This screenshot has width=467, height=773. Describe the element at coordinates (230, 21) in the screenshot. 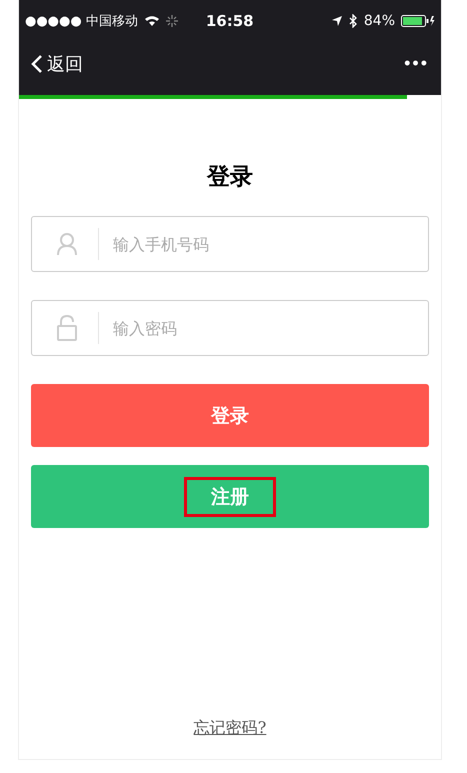

I see `clock: 16:58` at that location.